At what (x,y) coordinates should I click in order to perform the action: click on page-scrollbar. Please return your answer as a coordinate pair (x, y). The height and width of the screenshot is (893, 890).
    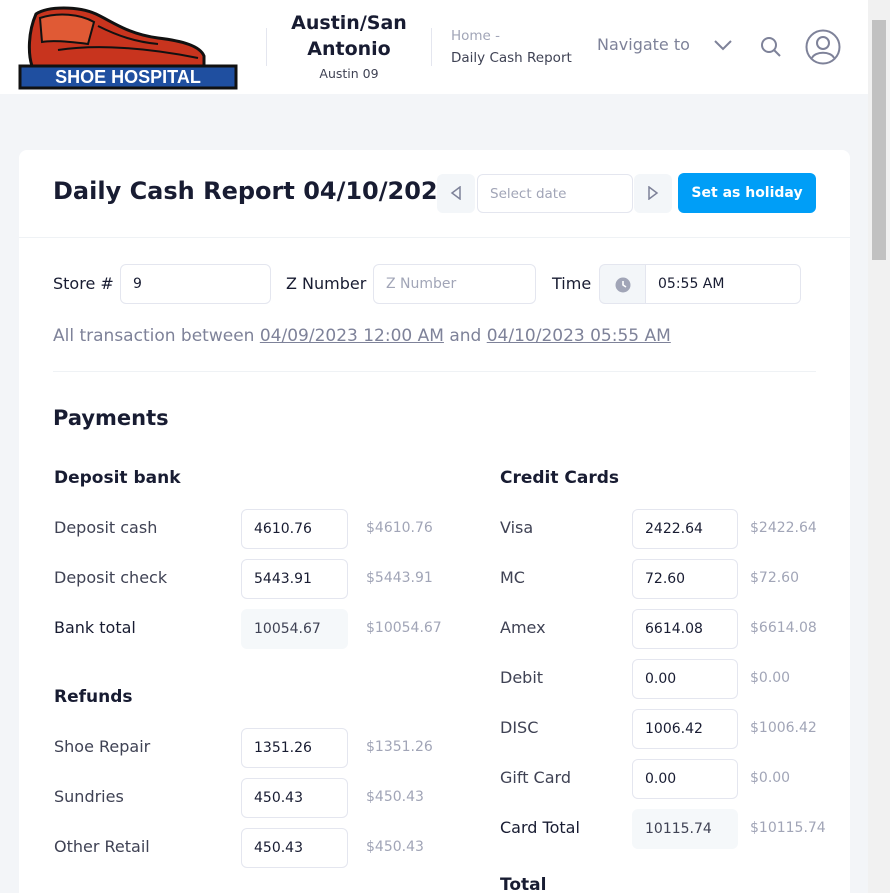
    Looking at the image, I should click on (879, 446).